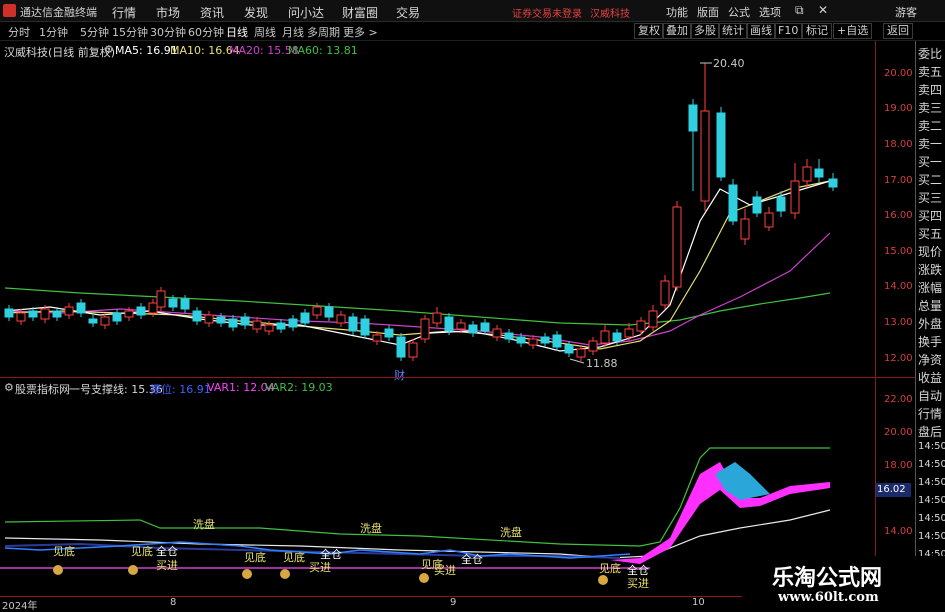  What do you see at coordinates (739, 12) in the screenshot?
I see `formula-button: 公式` at bounding box center [739, 12].